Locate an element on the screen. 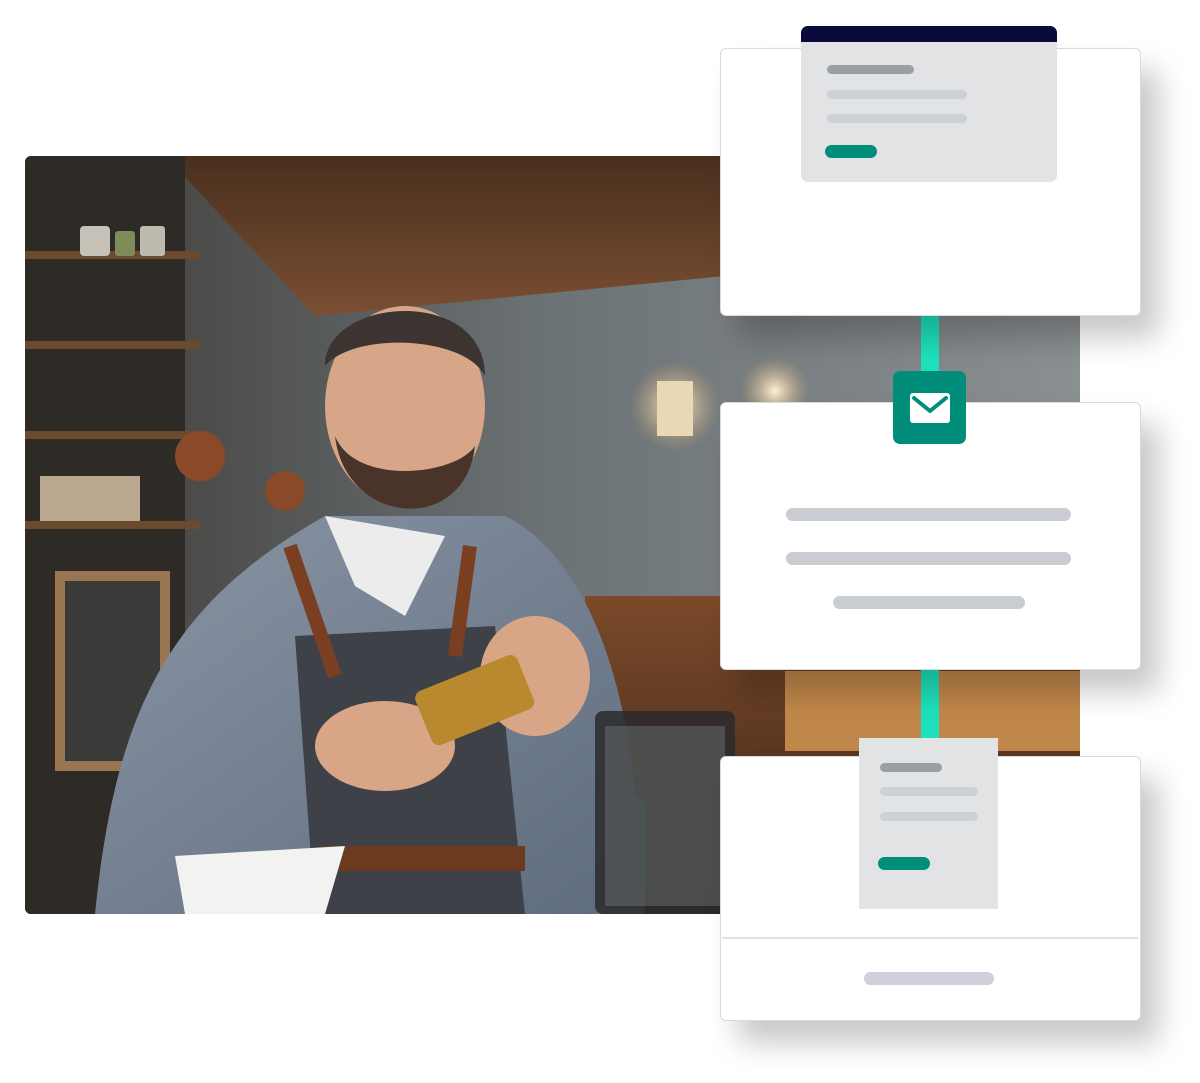 The height and width of the screenshot is (1083, 1200). envelope-icon-glyph is located at coordinates (929, 407).